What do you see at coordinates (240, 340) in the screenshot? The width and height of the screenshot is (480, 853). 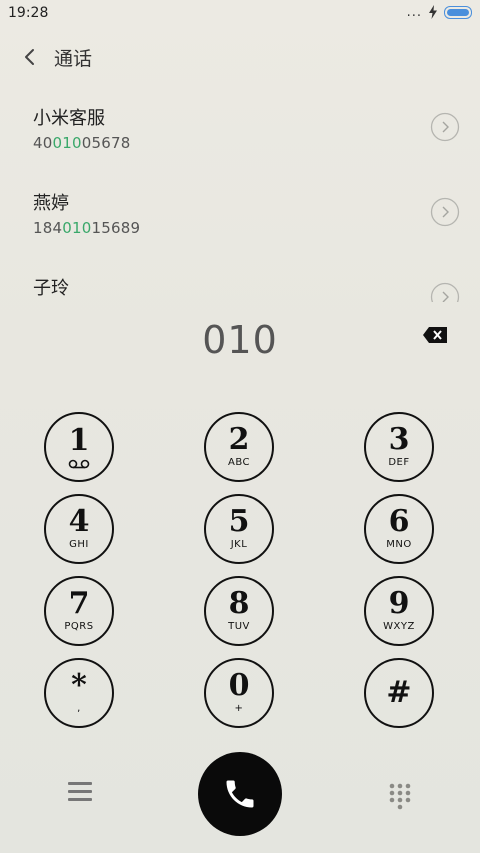 I see `dialed-number: 010` at bounding box center [240, 340].